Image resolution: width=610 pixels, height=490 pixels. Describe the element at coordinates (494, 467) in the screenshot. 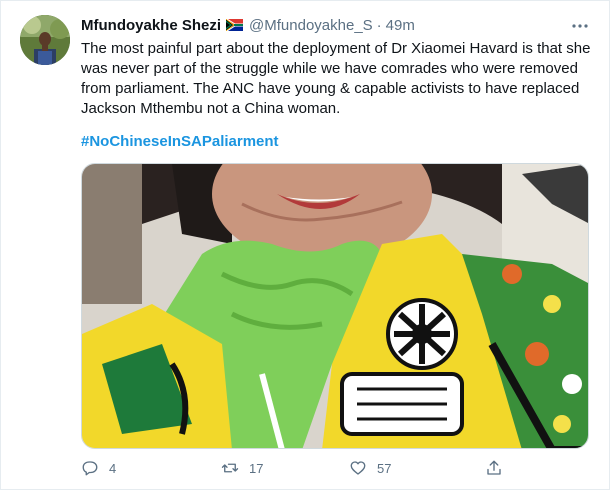

I see `share-icon` at that location.